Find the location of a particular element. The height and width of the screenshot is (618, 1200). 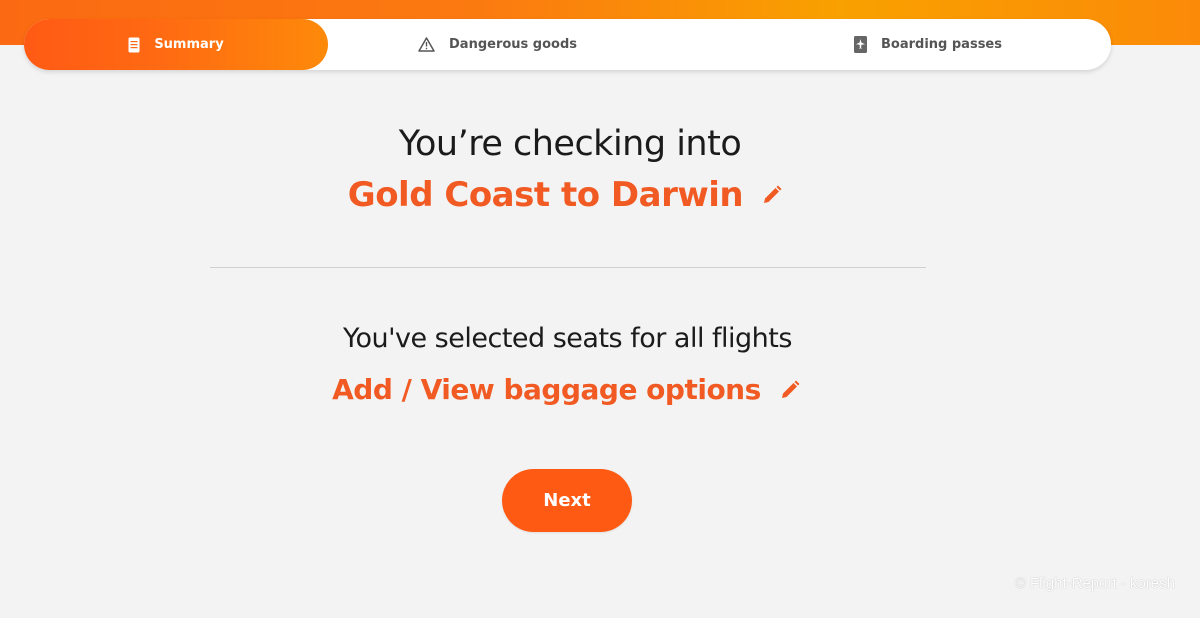

watermark: © Flight-Report - koresh is located at coordinates (1094, 583).